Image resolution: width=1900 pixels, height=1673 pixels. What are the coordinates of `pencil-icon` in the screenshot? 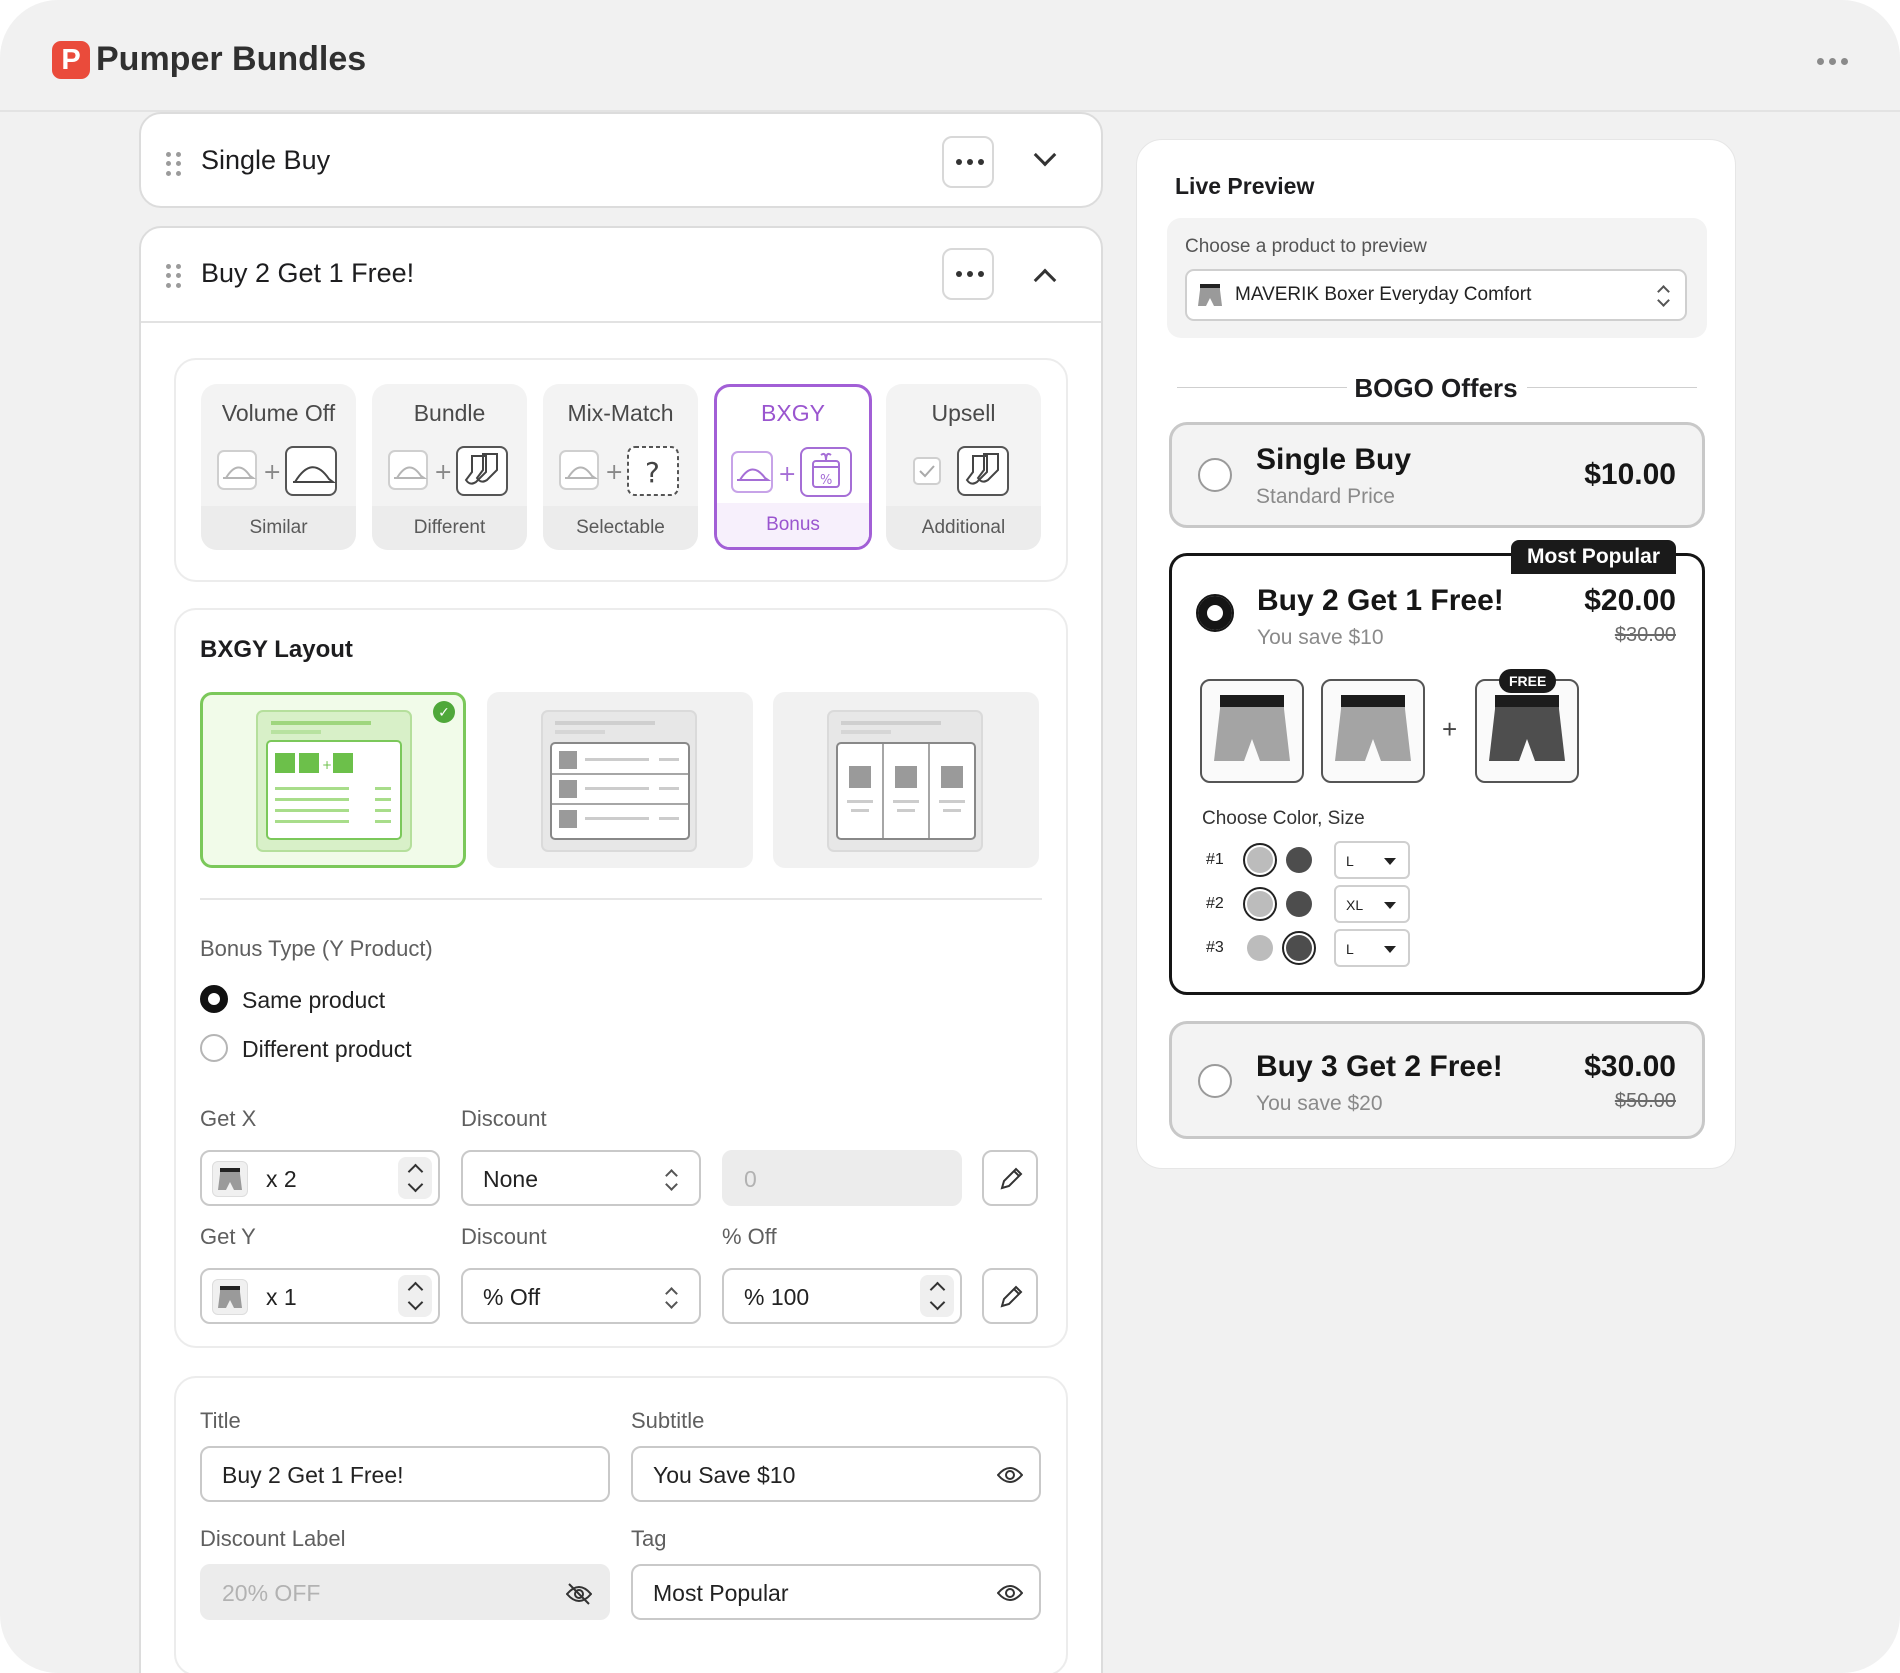 It's located at (1011, 1178).